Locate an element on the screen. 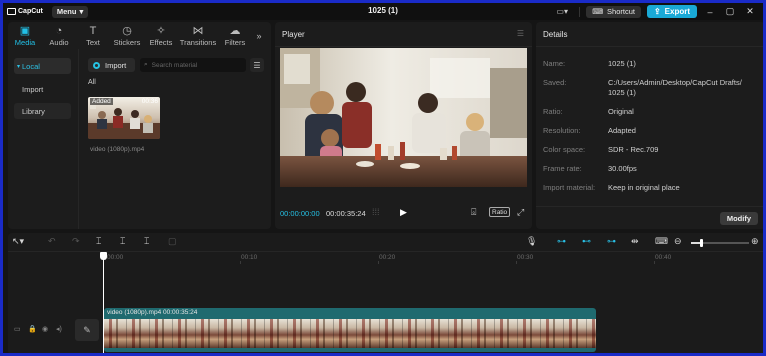 This screenshot has height=356, width=766. import-button: Import is located at coordinates (111, 65).